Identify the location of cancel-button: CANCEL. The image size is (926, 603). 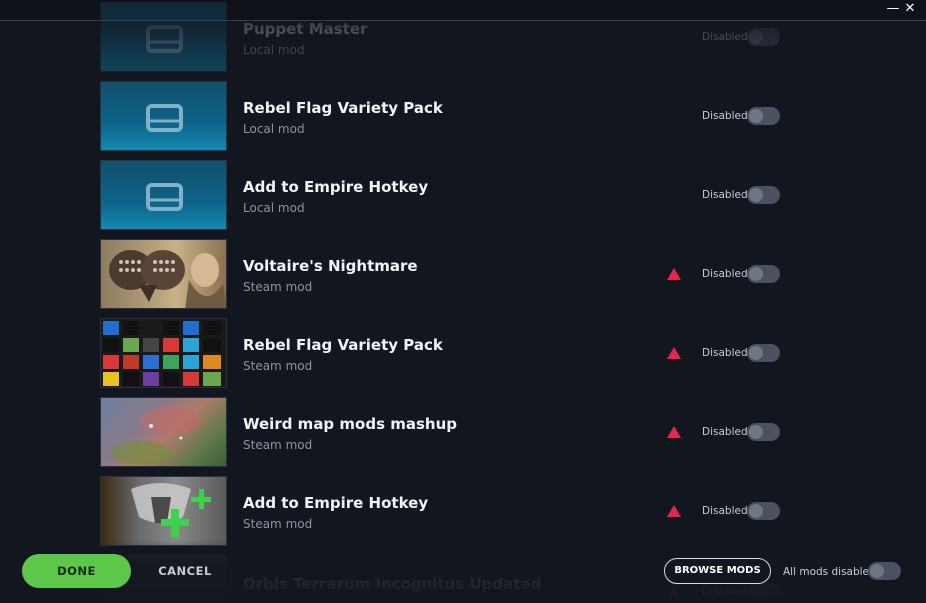
(185, 571).